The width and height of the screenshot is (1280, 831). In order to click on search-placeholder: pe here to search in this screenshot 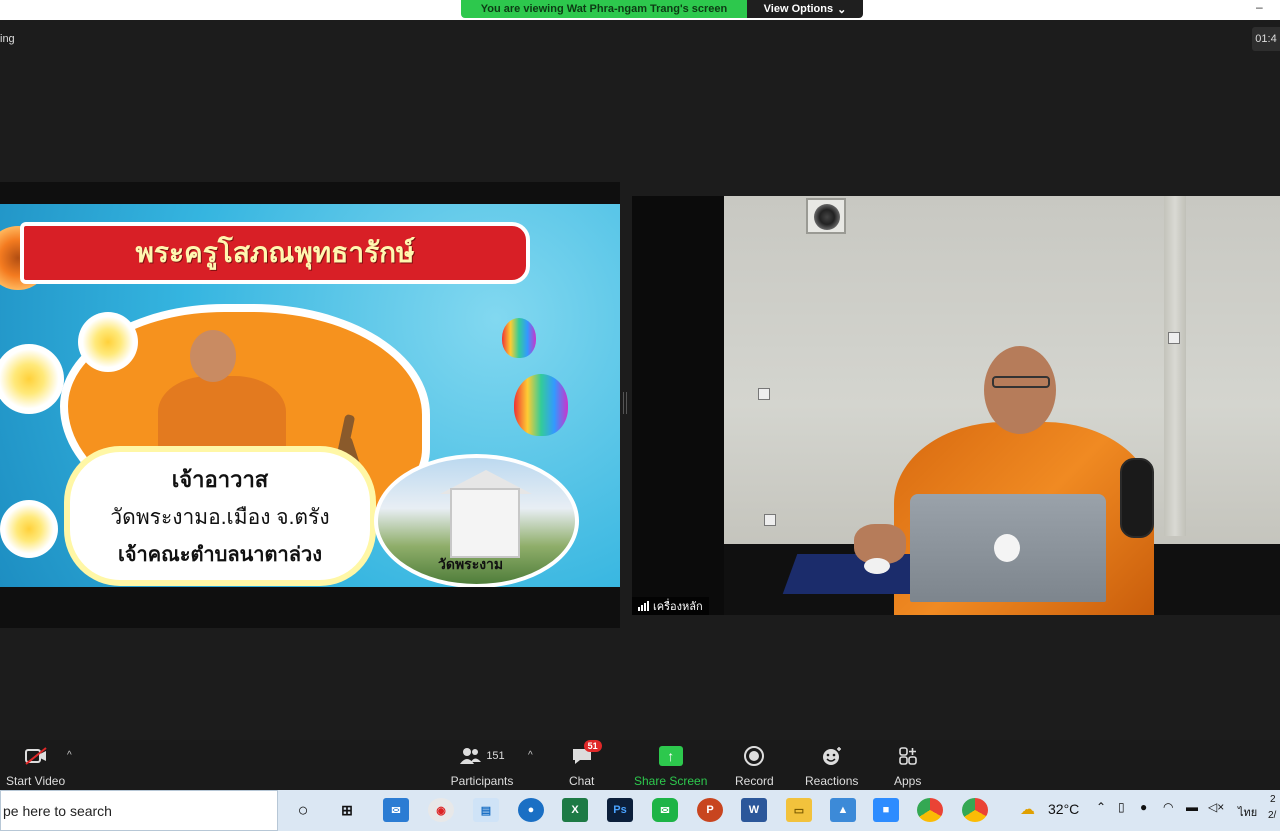, I will do `click(57, 810)`.